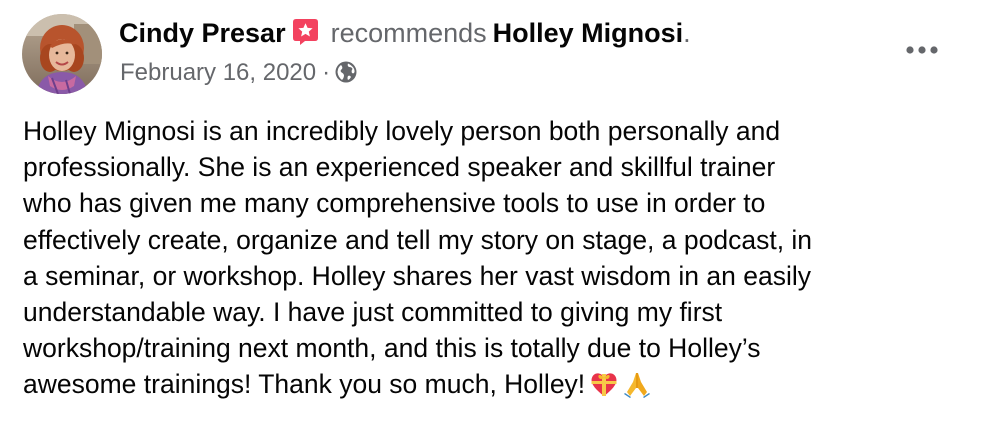 The image size is (984, 426). What do you see at coordinates (305, 31) in the screenshot?
I see `recommendation-star-icon` at bounding box center [305, 31].